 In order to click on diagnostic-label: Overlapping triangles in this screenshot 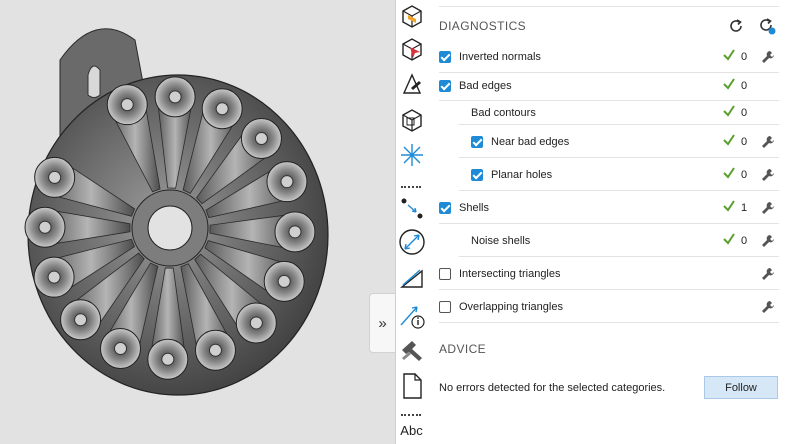, I will do `click(511, 306)`.